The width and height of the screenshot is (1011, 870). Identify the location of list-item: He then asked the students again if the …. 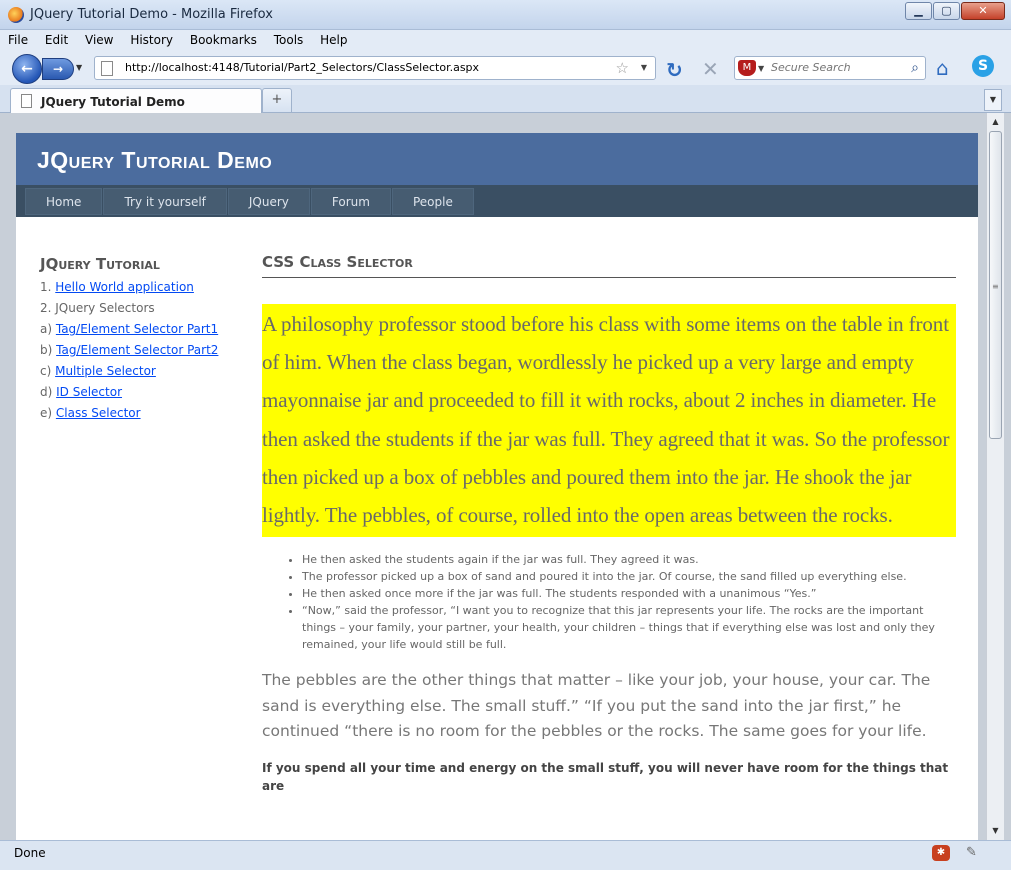
(629, 559).